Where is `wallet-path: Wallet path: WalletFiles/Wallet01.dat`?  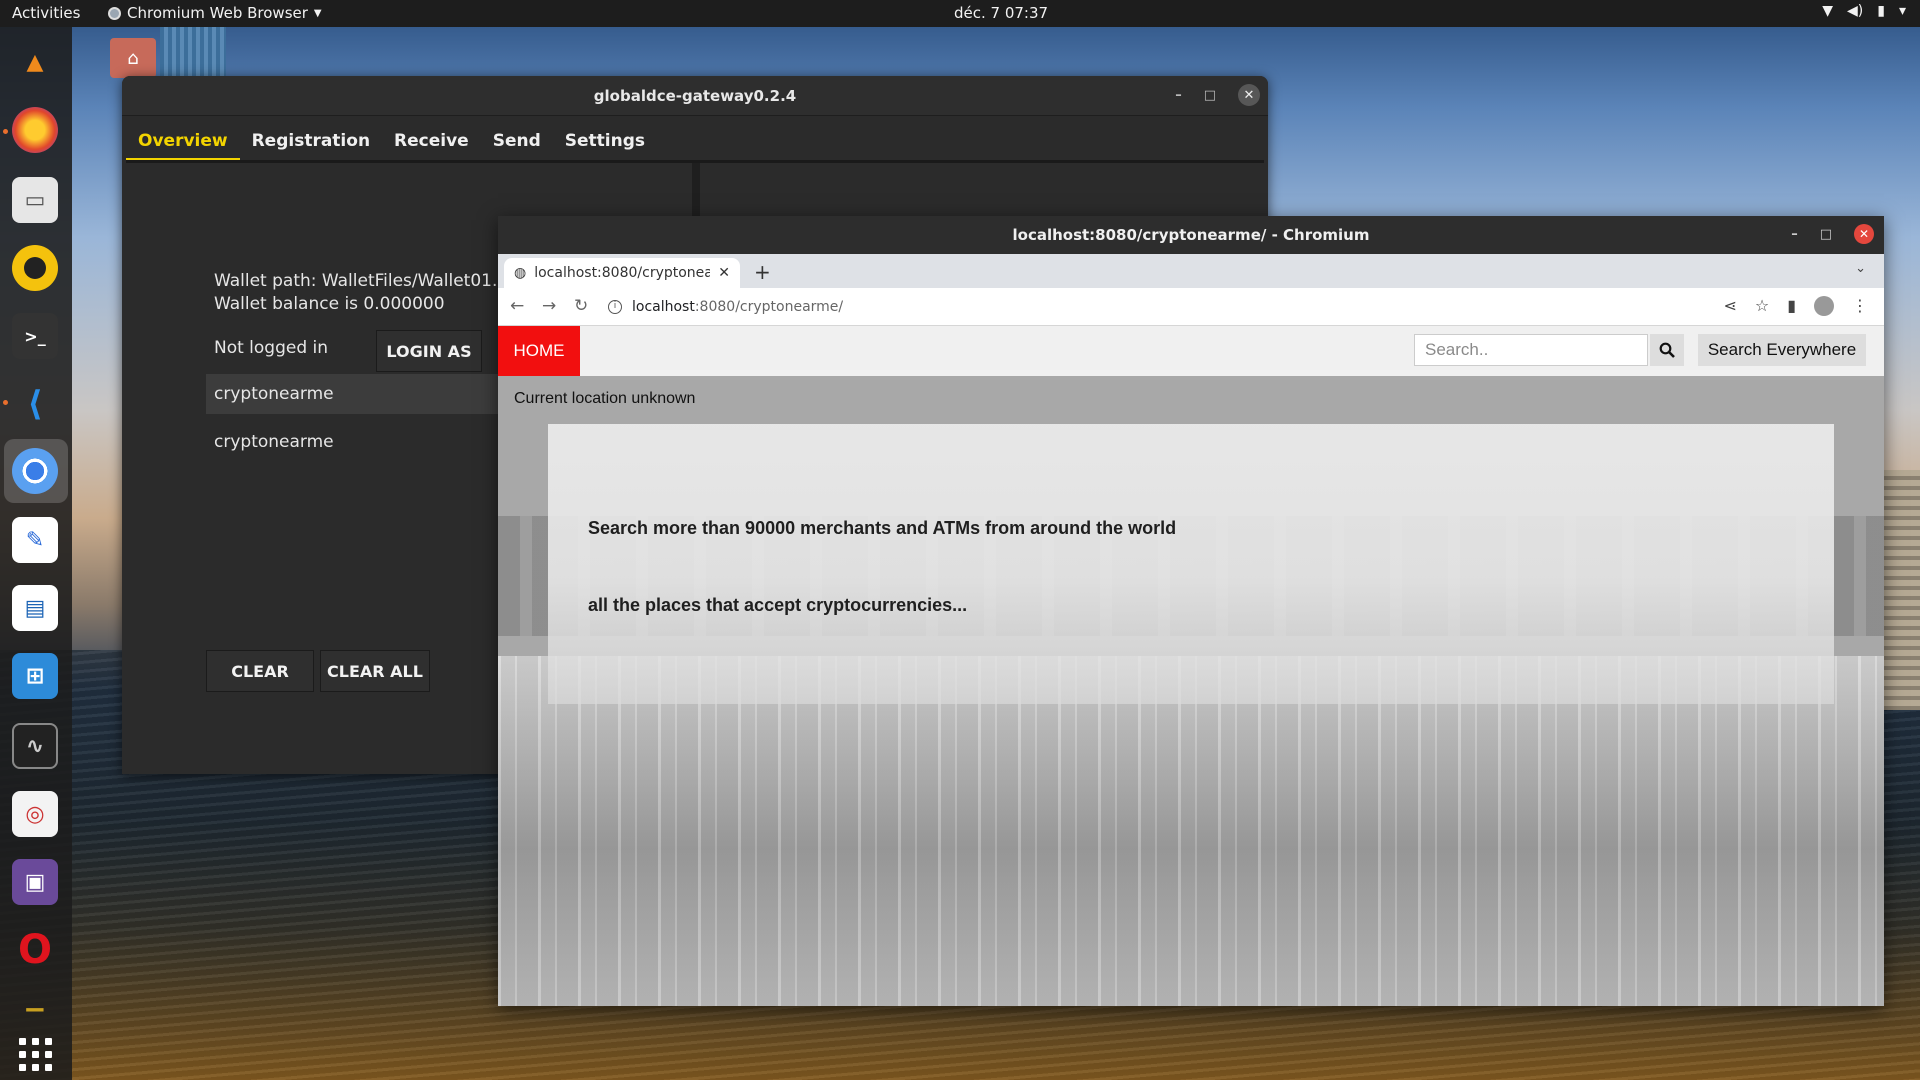
wallet-path: Wallet path: WalletFiles/Wallet01.dat is located at coordinates (370, 281).